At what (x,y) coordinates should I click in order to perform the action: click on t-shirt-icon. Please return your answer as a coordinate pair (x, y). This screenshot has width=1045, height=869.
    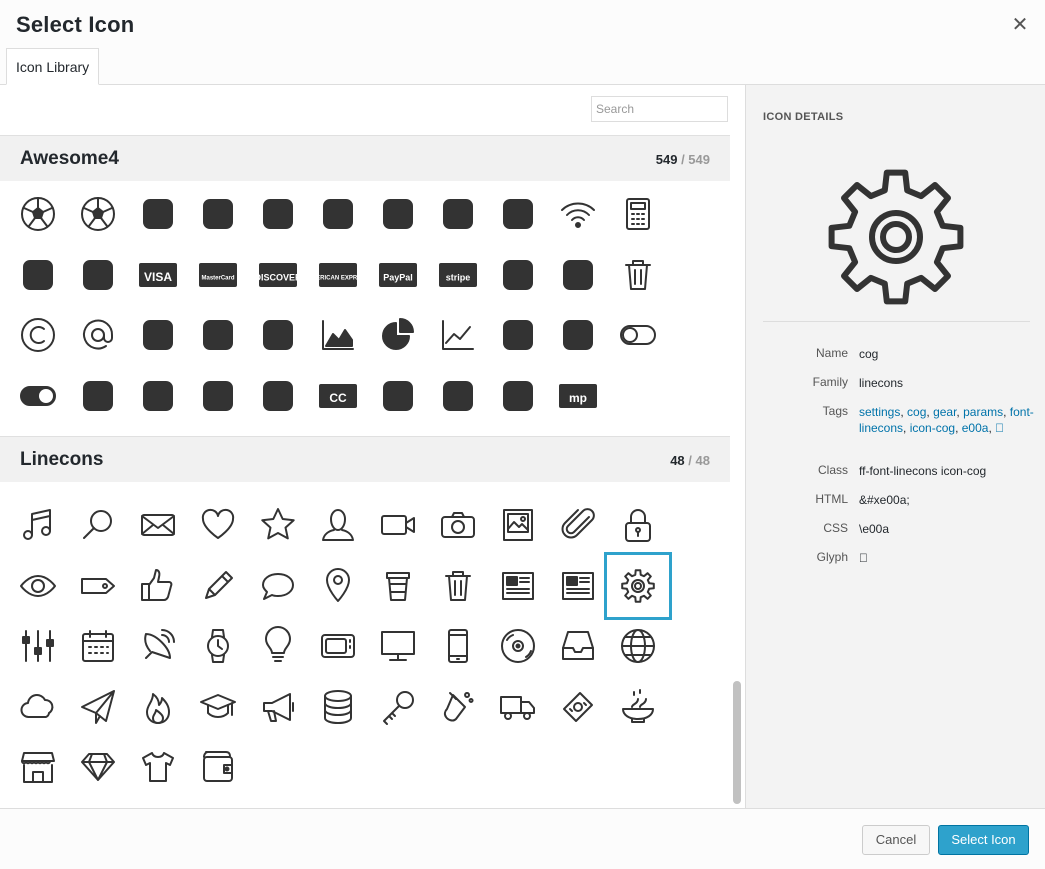
    Looking at the image, I should click on (158, 767).